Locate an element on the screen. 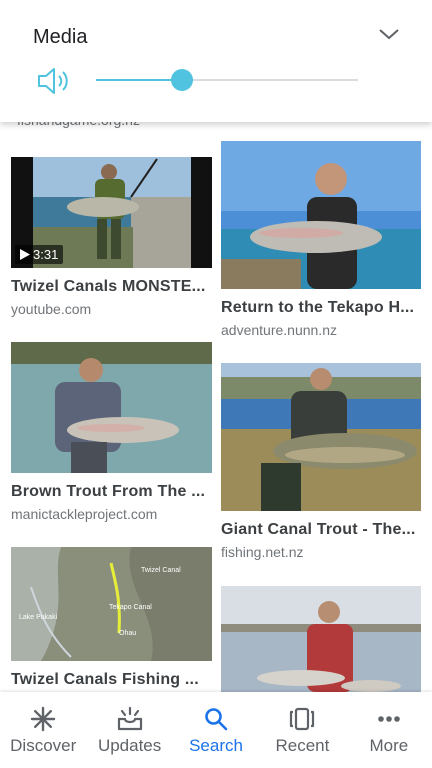  nav-updates: Updates is located at coordinates (129, 730).